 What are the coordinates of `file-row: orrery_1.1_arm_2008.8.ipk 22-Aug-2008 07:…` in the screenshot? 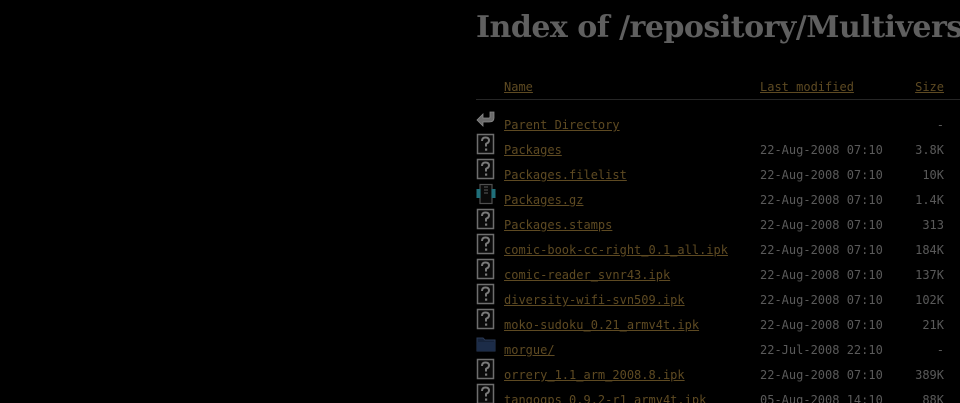 It's located at (718, 370).